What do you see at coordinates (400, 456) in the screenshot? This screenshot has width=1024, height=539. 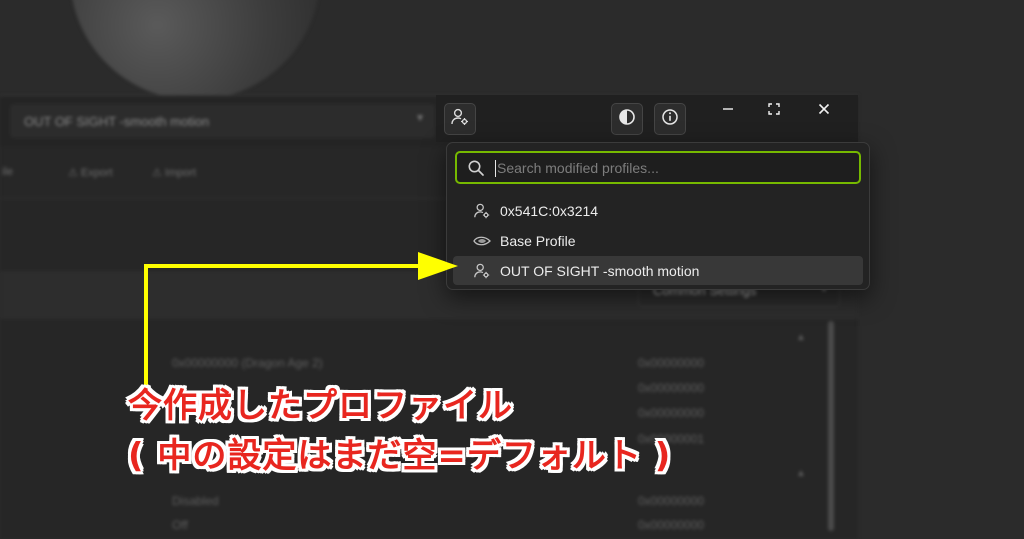 I see `annotation-line-2: ( 中の設定はまだ空=デフォルト )` at bounding box center [400, 456].